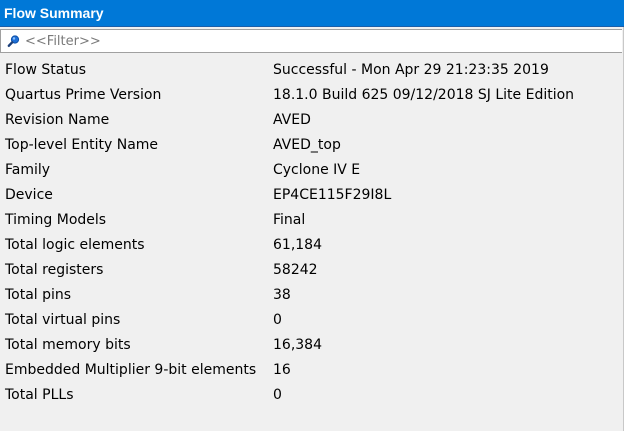  What do you see at coordinates (38, 295) in the screenshot?
I see `row-label: Total pins` at bounding box center [38, 295].